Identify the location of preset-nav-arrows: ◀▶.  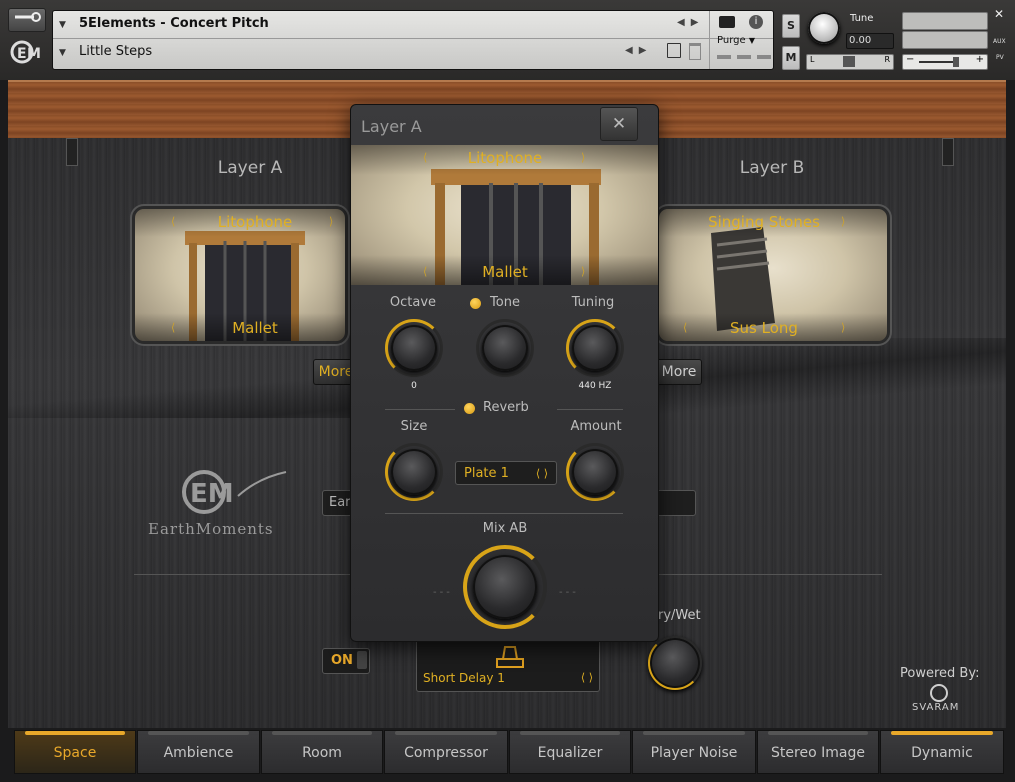
(638, 50).